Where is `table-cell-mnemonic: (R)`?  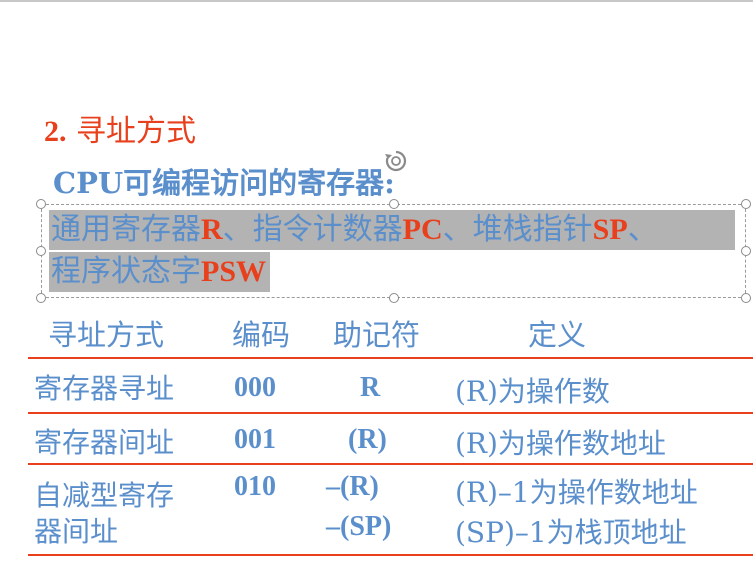 table-cell-mnemonic: (R) is located at coordinates (367, 439).